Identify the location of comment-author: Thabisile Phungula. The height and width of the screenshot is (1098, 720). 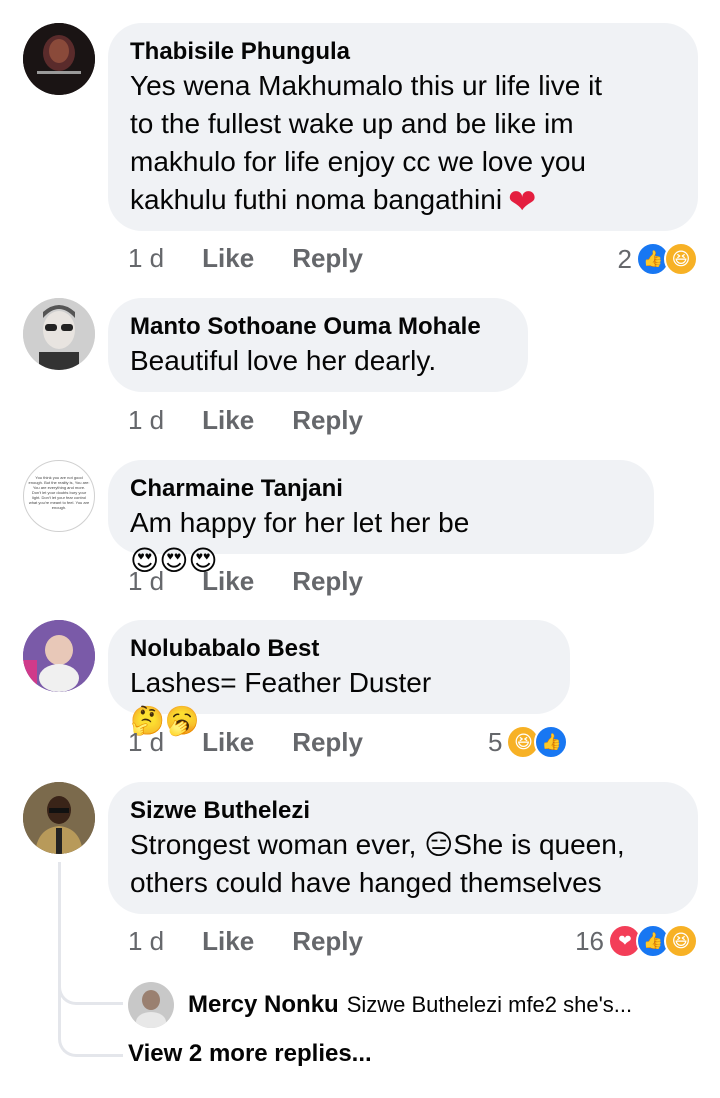
(403, 52).